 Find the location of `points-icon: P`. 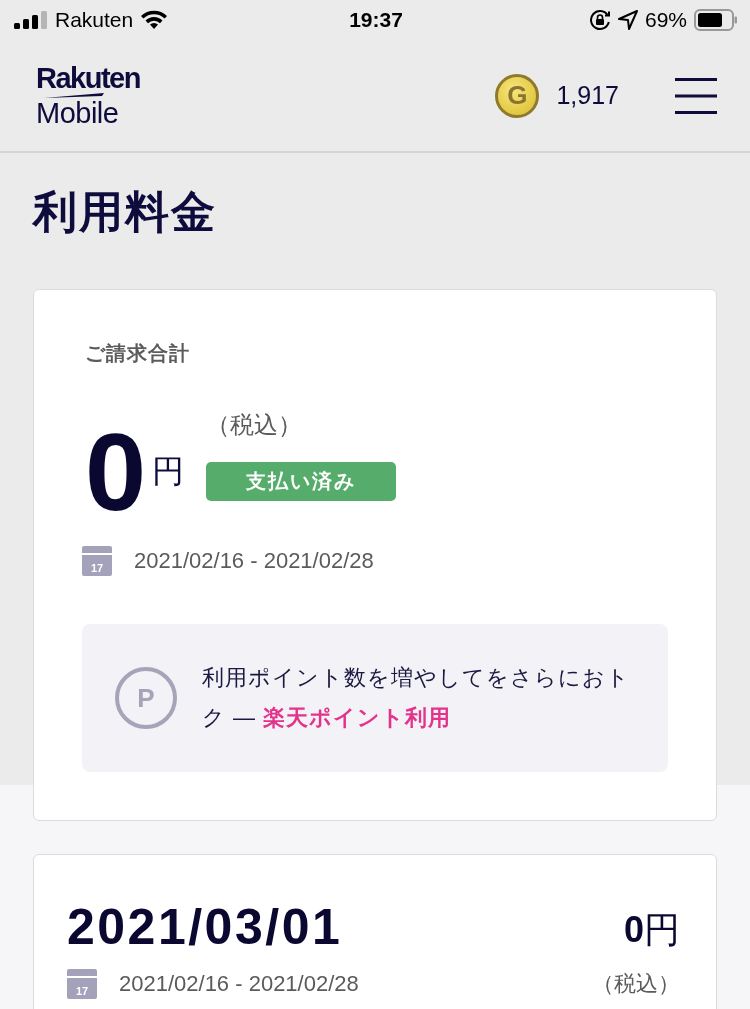

points-icon: P is located at coordinates (146, 698).